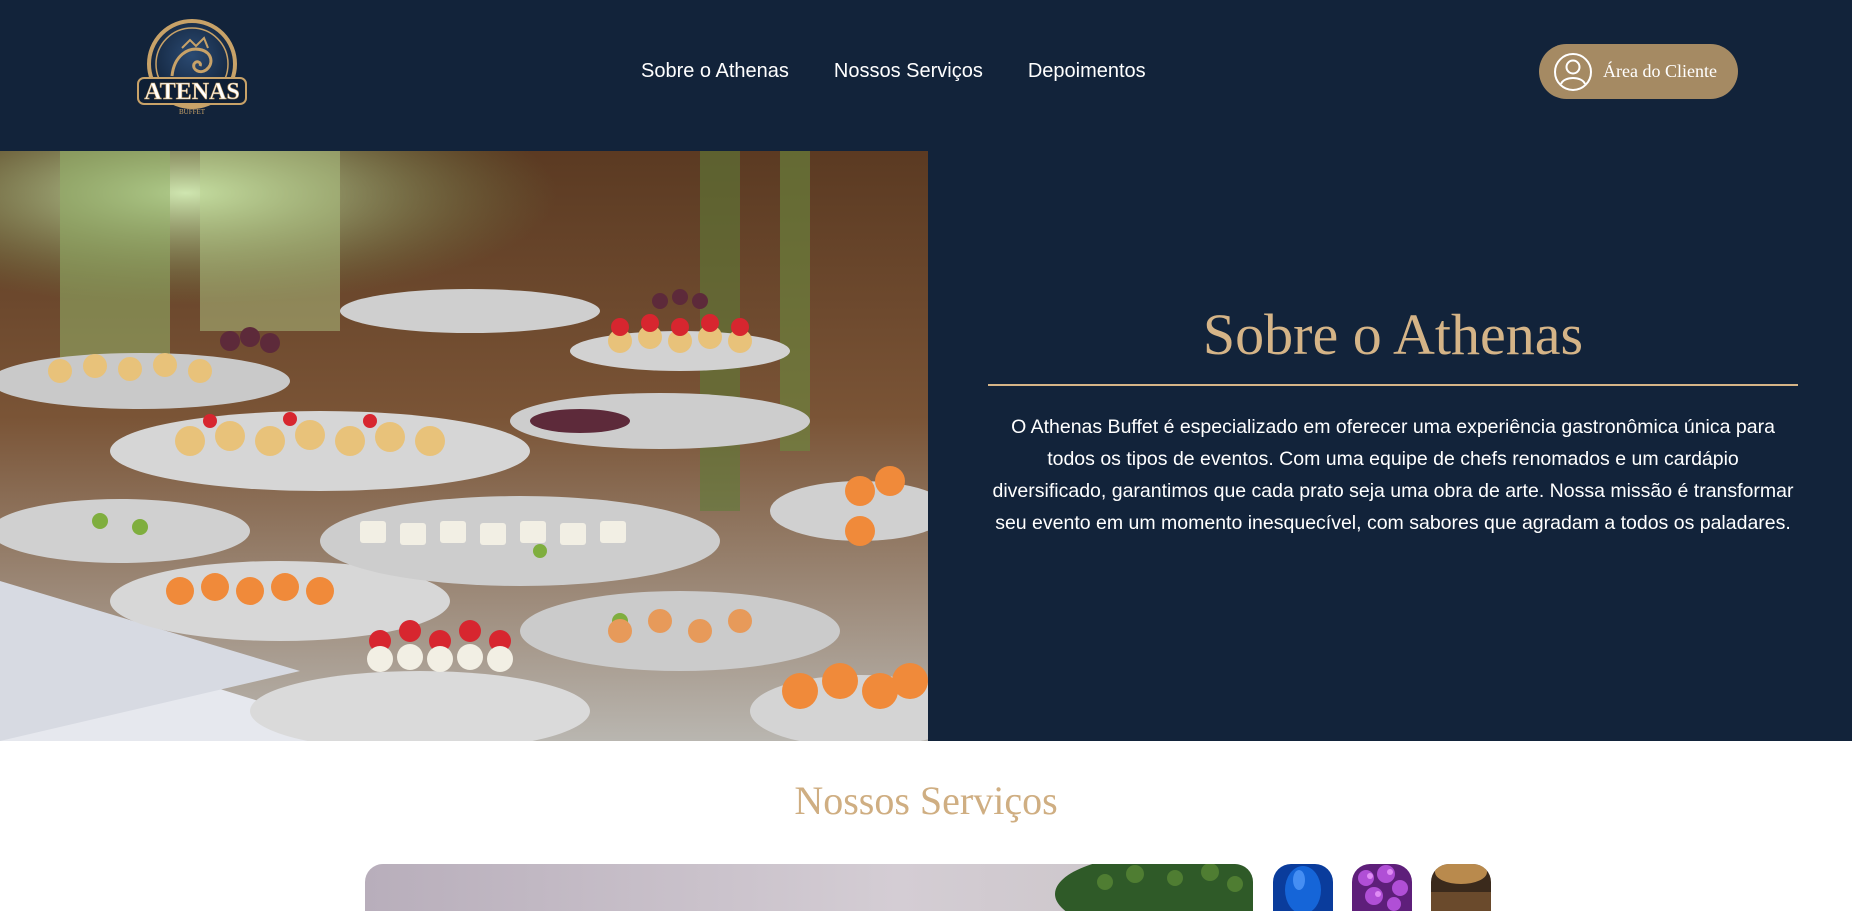 This screenshot has width=1852, height=911. I want to click on client-area-label: Área do Cliente, so click(1660, 71).